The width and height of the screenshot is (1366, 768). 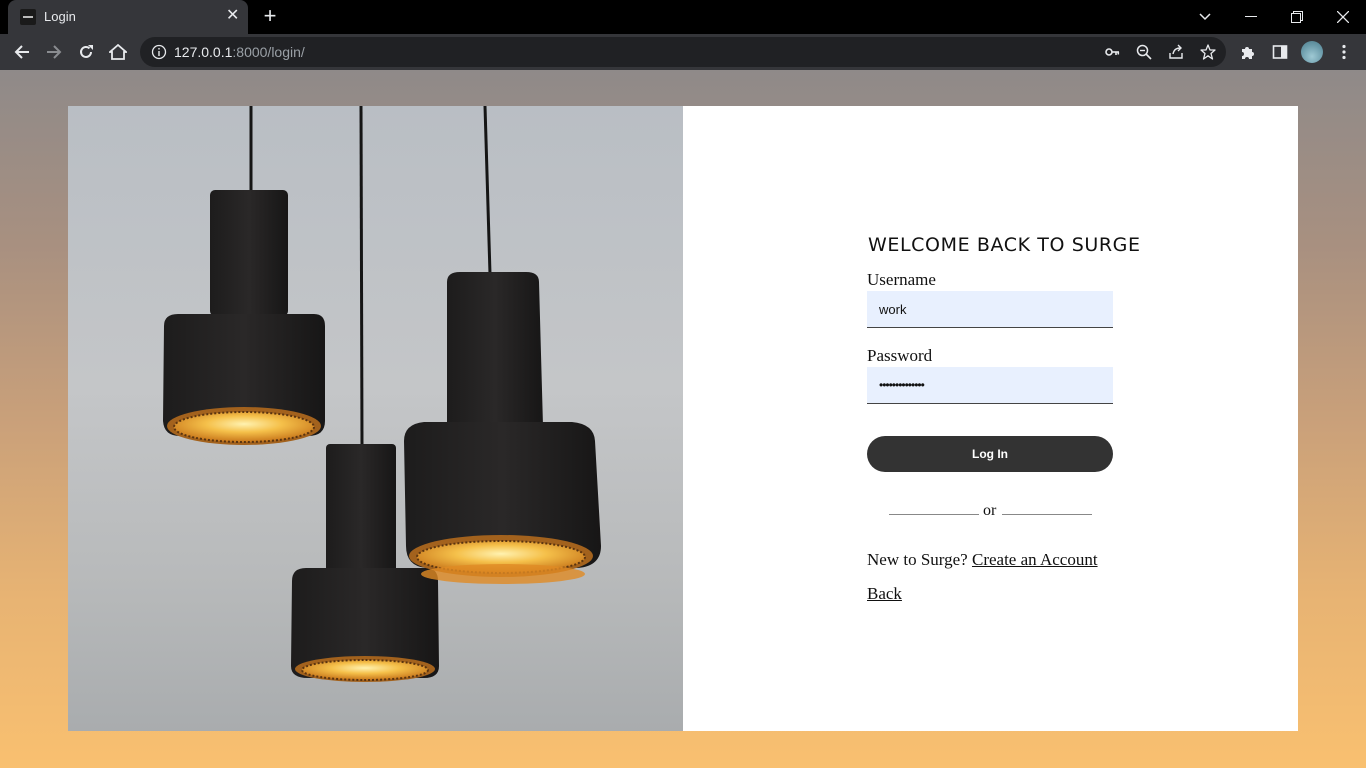 I want to click on site-favicon-icon, so click(x=28, y=17).